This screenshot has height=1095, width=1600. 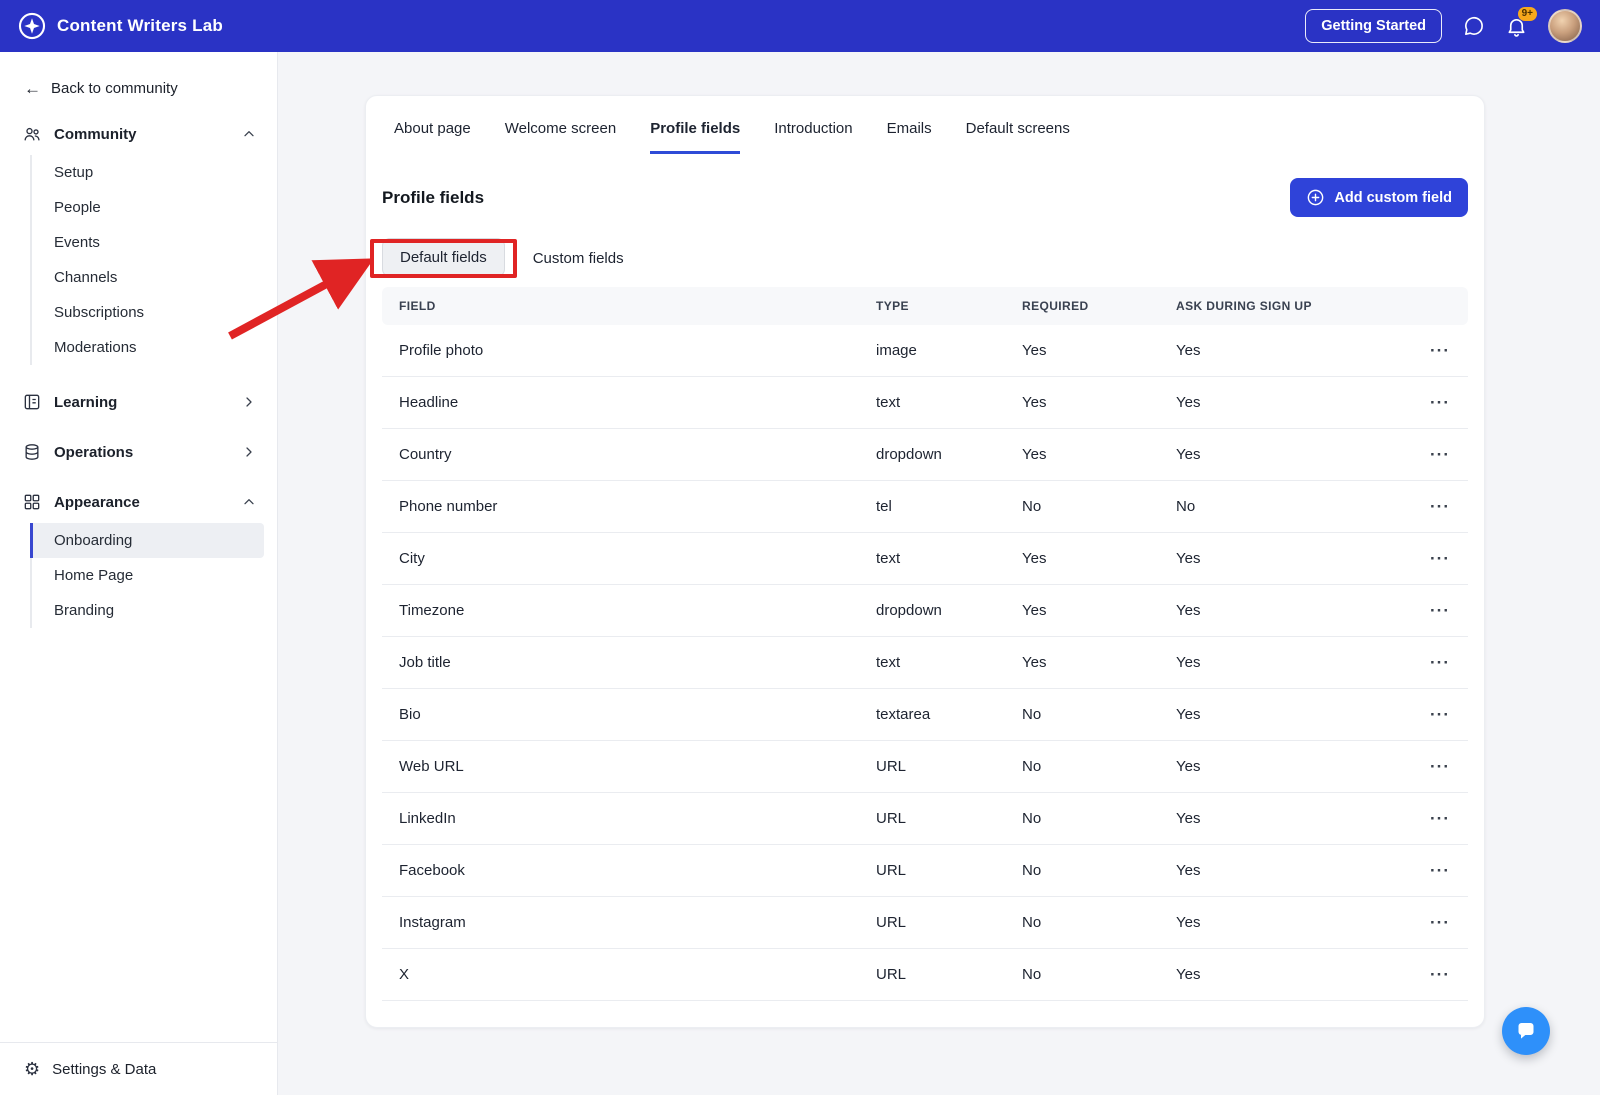 I want to click on appearance-icon, so click(x=32, y=502).